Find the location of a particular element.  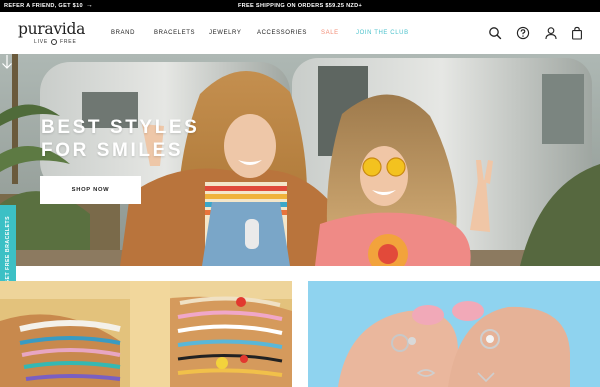

bracelets-photo is located at coordinates (146, 334).